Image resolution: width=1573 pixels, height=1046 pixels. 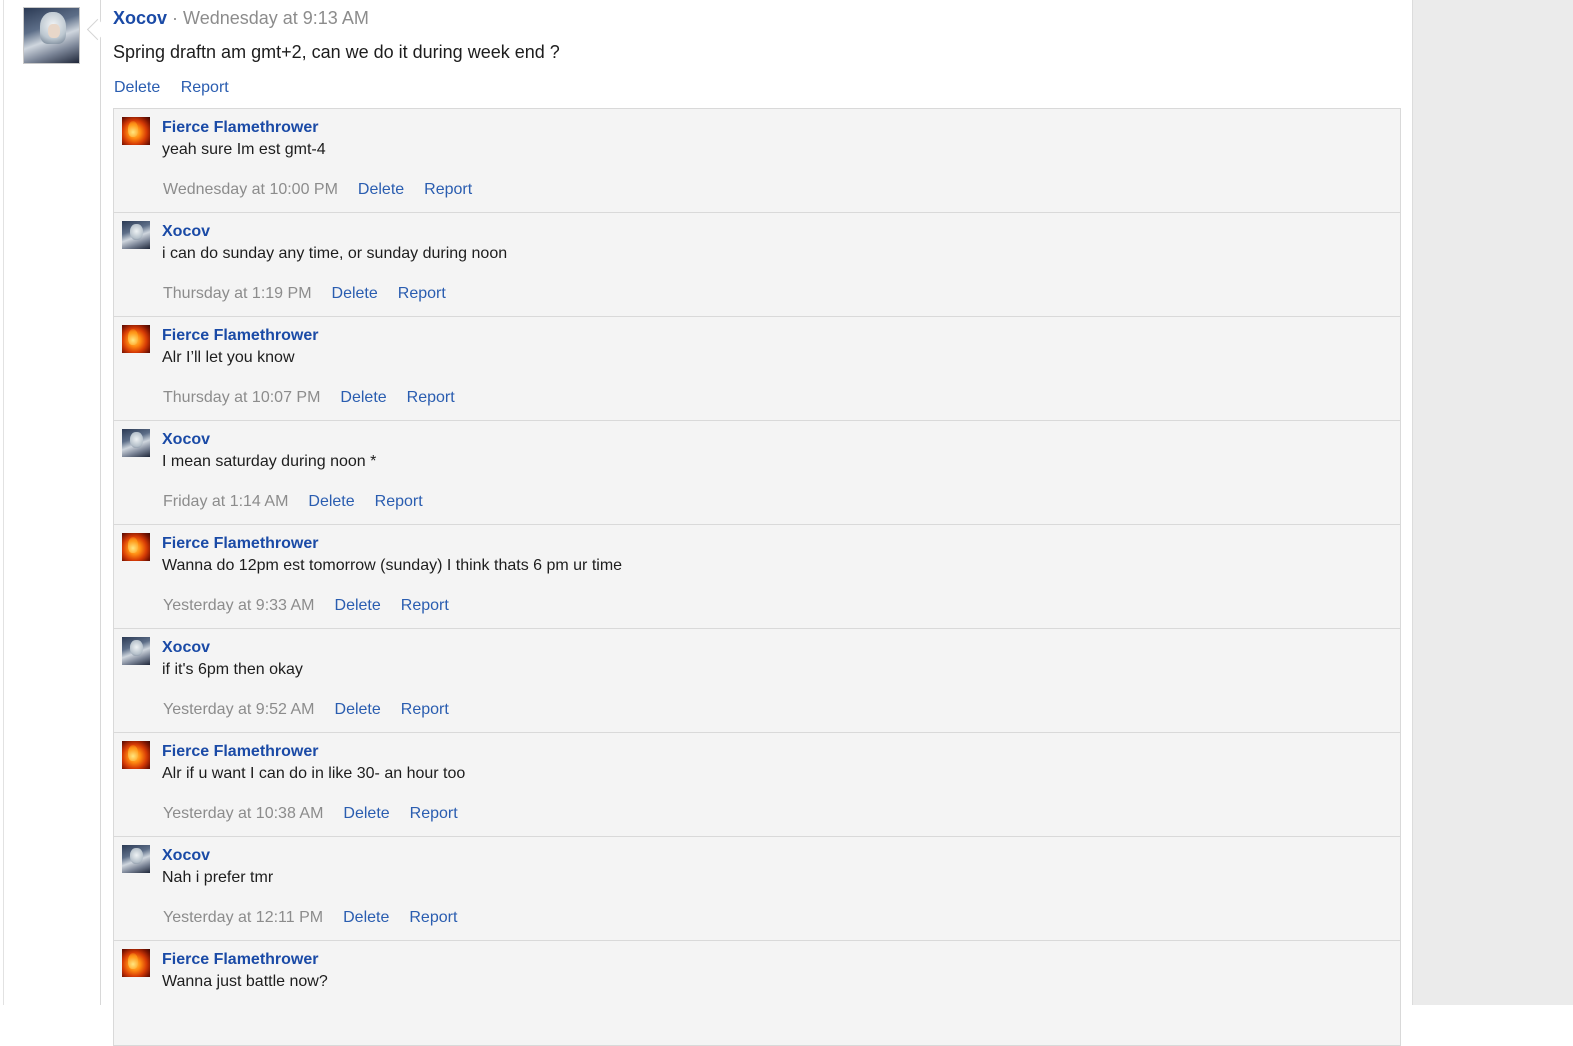 I want to click on avatar, so click(x=51, y=35).